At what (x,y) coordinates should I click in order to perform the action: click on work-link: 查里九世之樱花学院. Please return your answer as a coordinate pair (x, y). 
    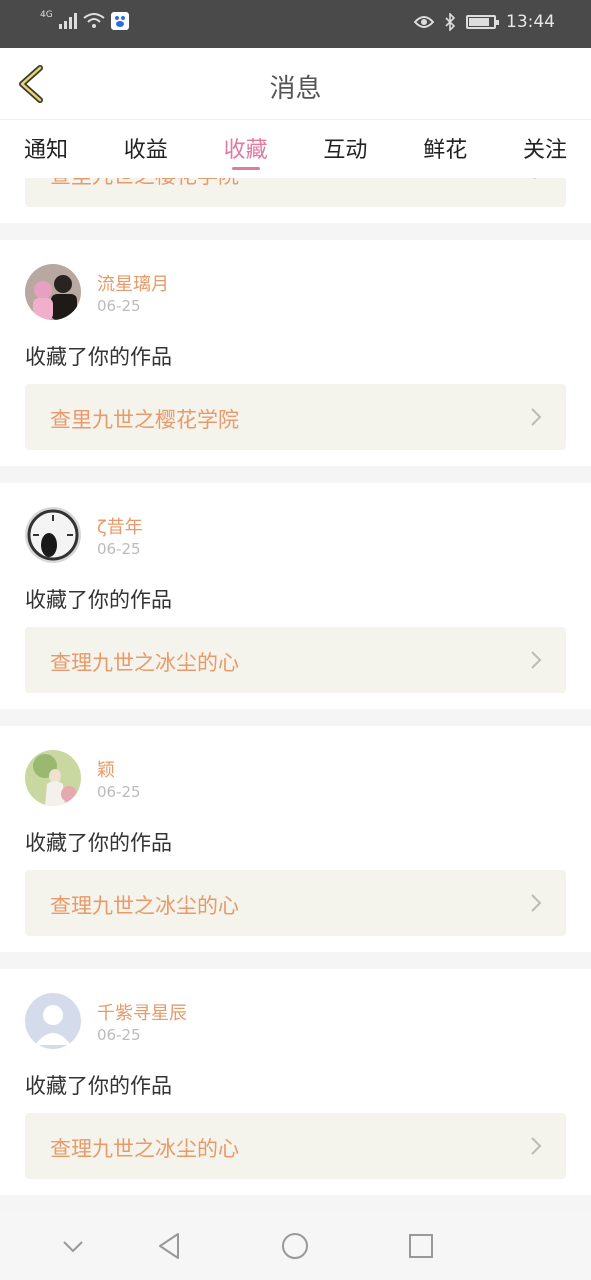
    Looking at the image, I should click on (295, 417).